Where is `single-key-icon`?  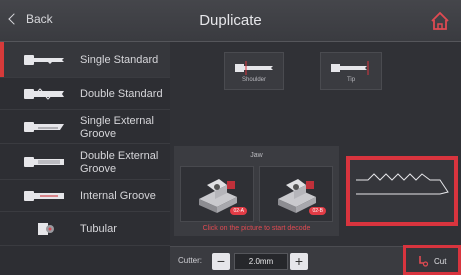
single-key-icon is located at coordinates (44, 60).